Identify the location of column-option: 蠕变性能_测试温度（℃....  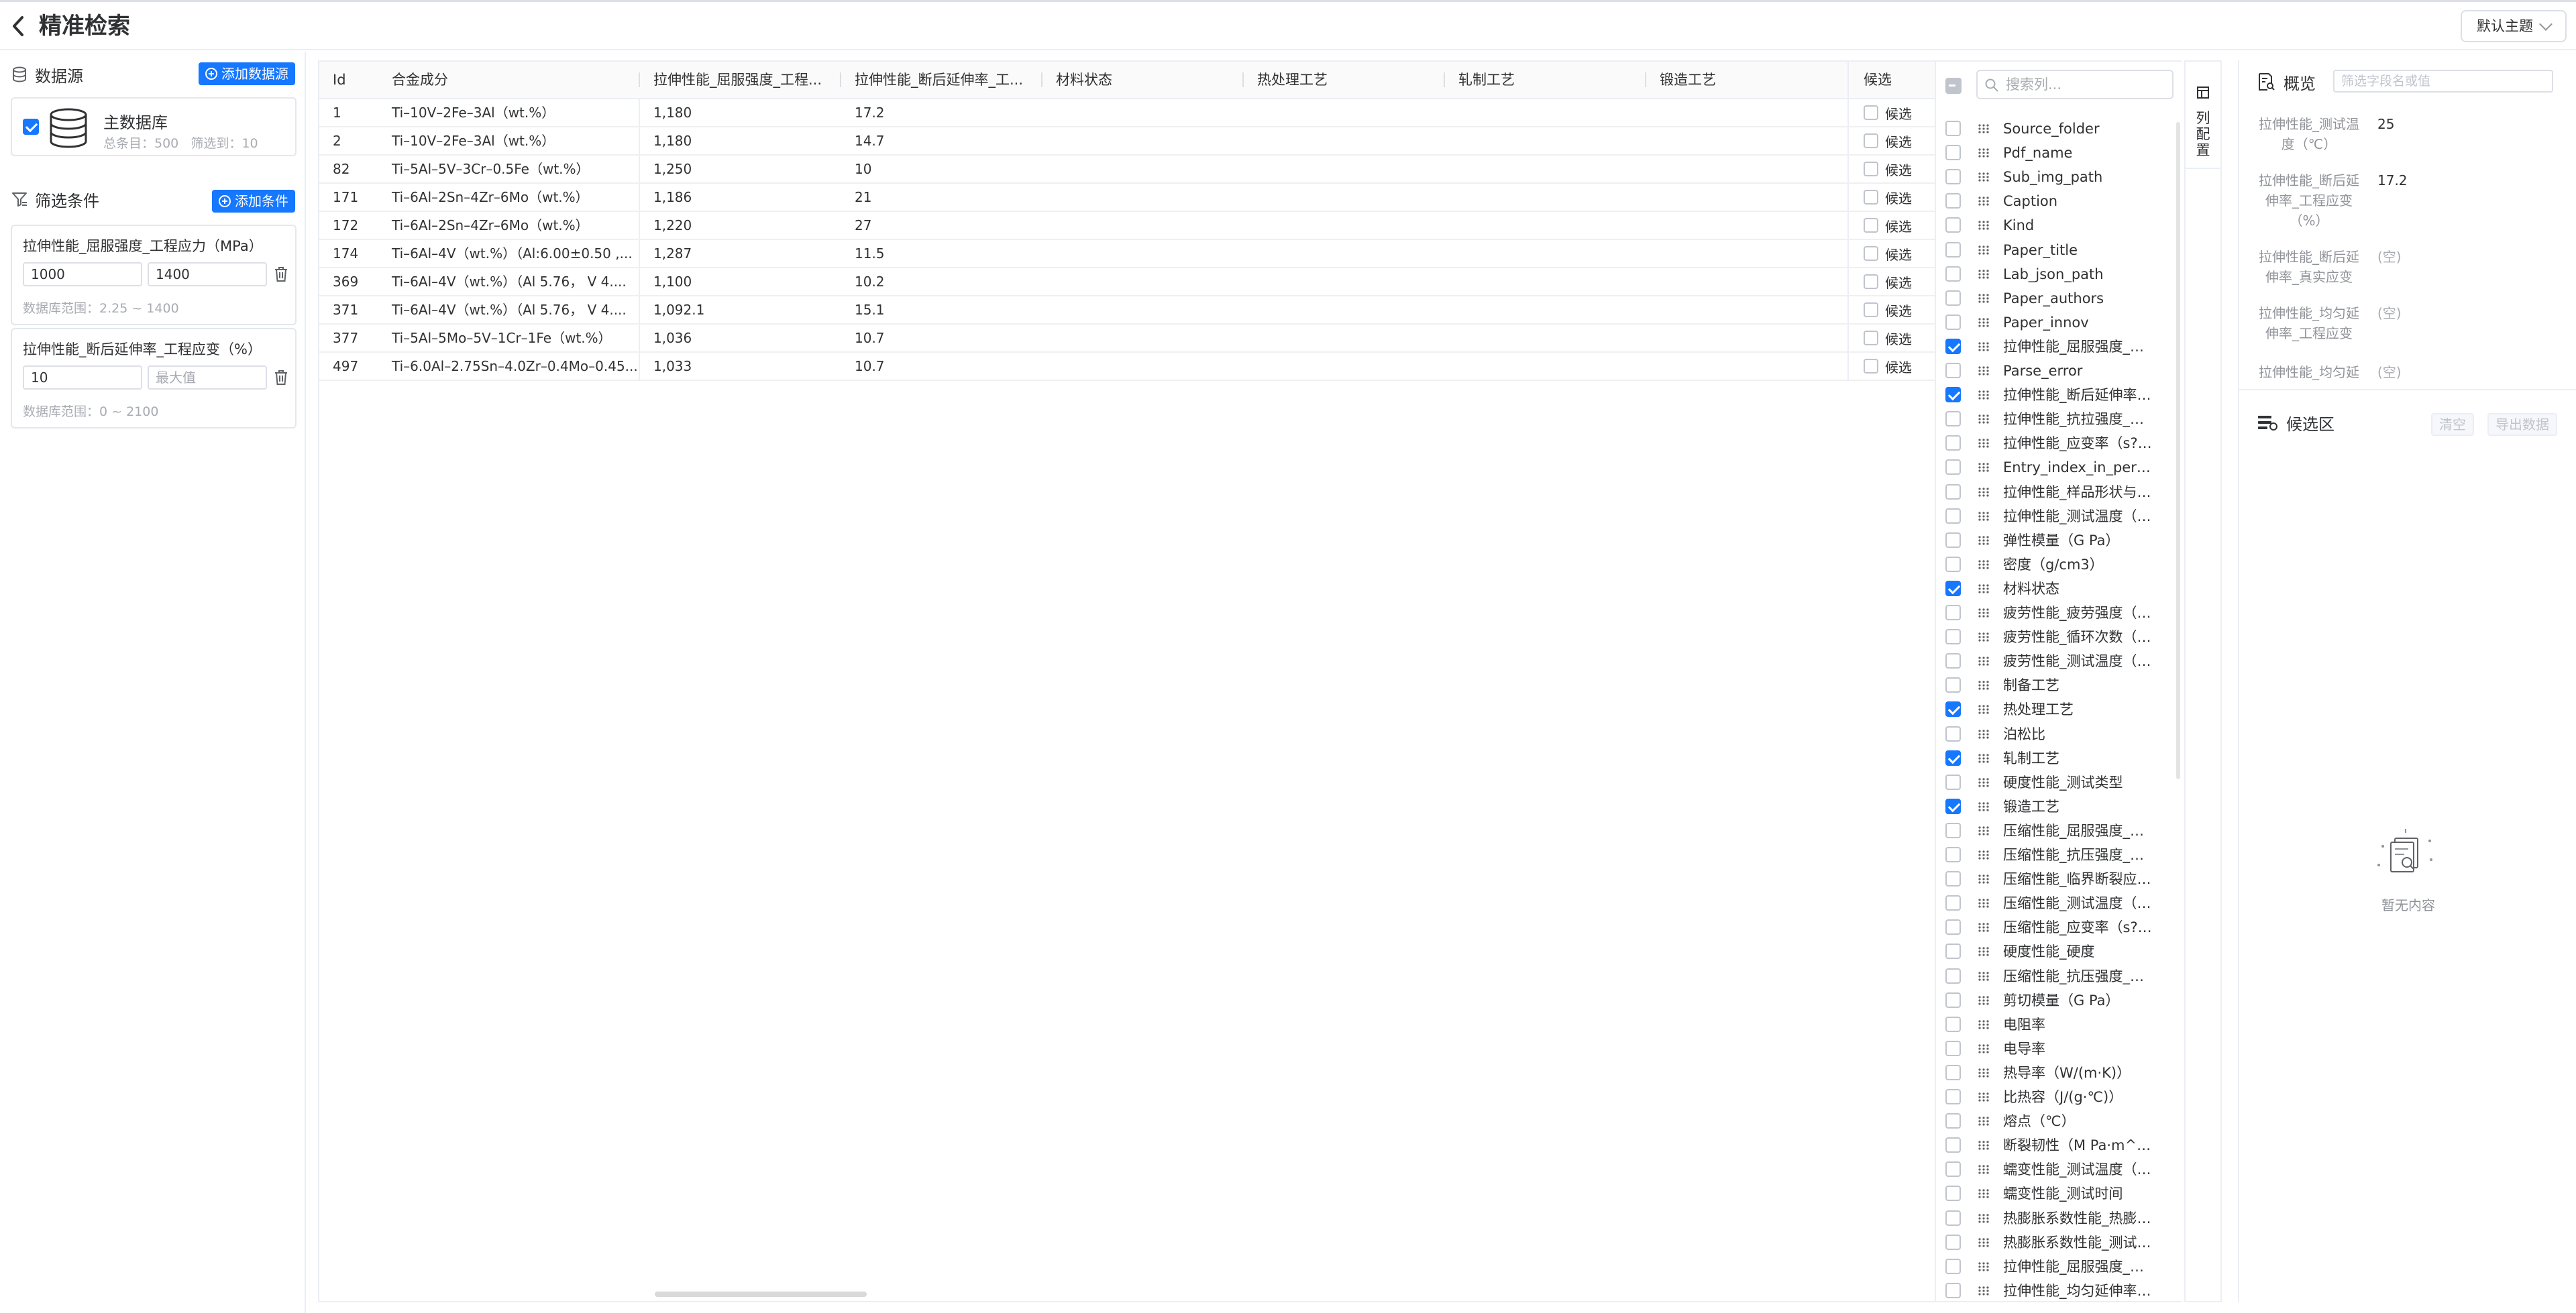
(2055, 1169).